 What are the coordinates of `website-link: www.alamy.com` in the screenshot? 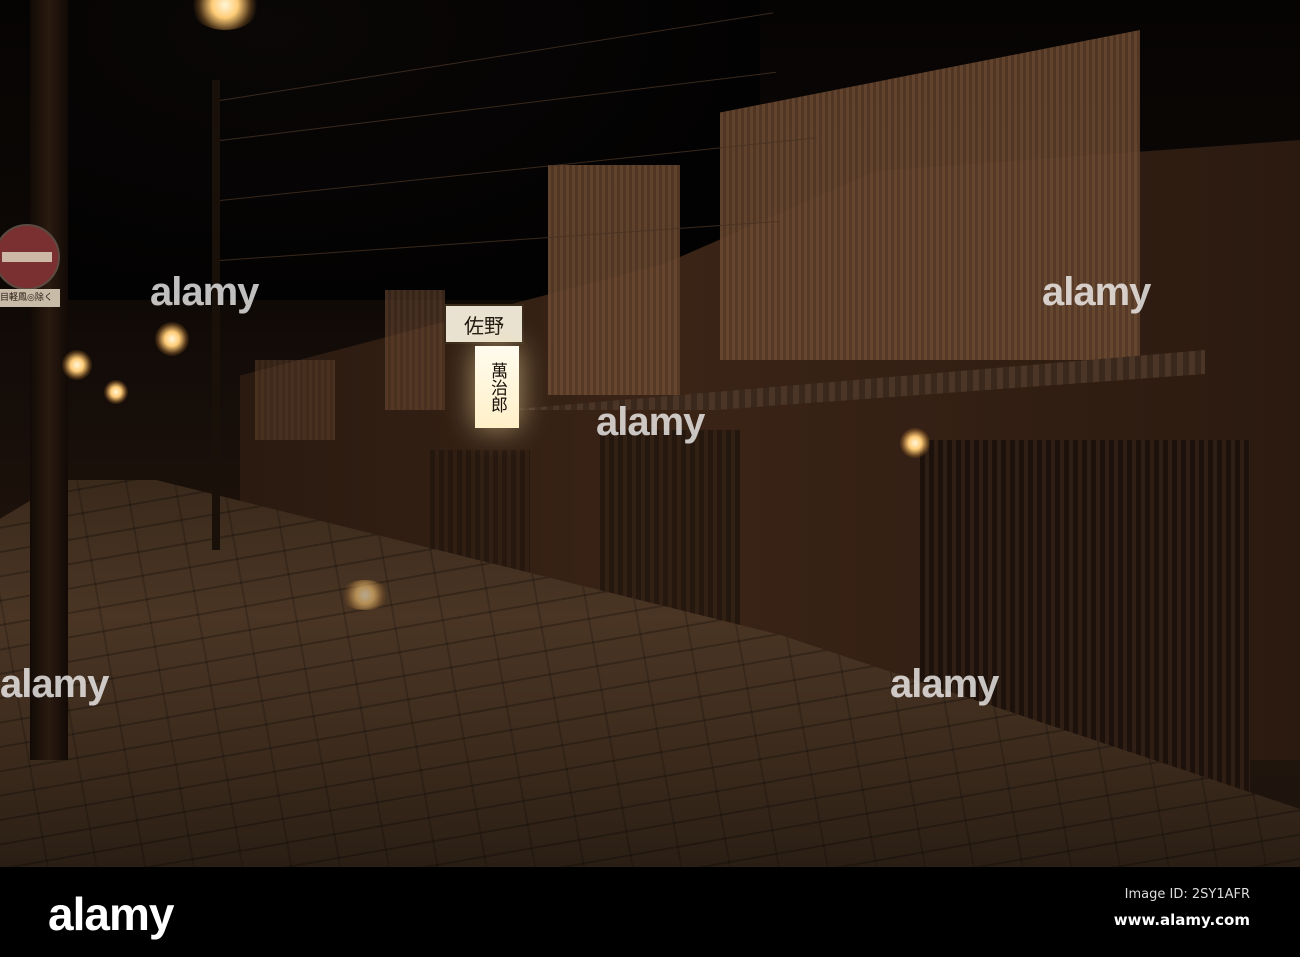 It's located at (1182, 920).